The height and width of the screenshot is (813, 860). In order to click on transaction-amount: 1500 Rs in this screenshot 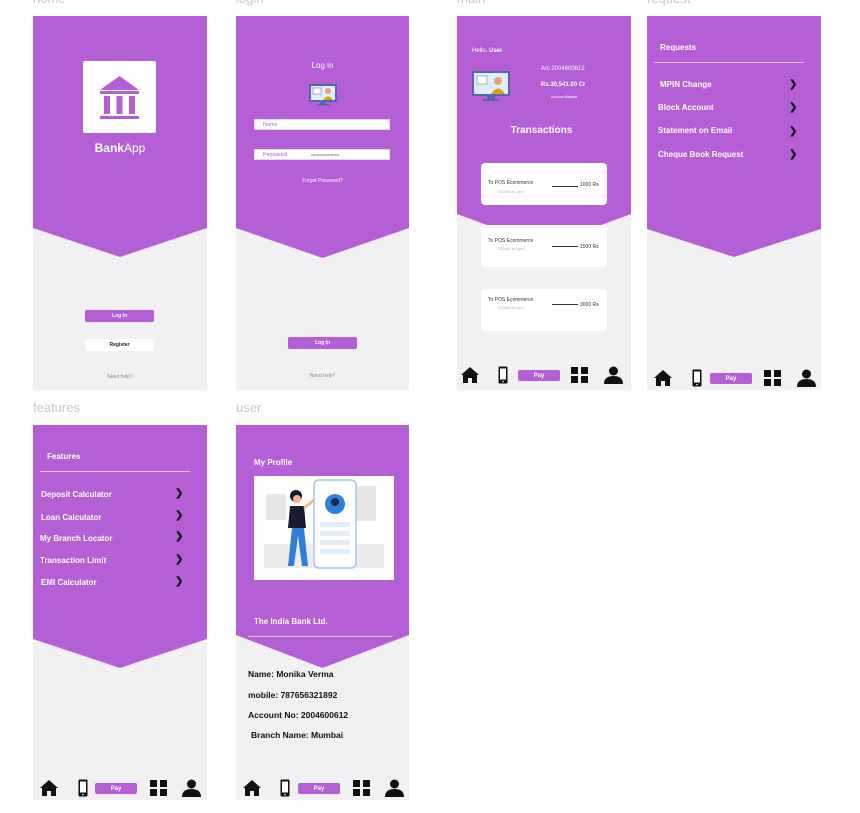, I will do `click(589, 247)`.